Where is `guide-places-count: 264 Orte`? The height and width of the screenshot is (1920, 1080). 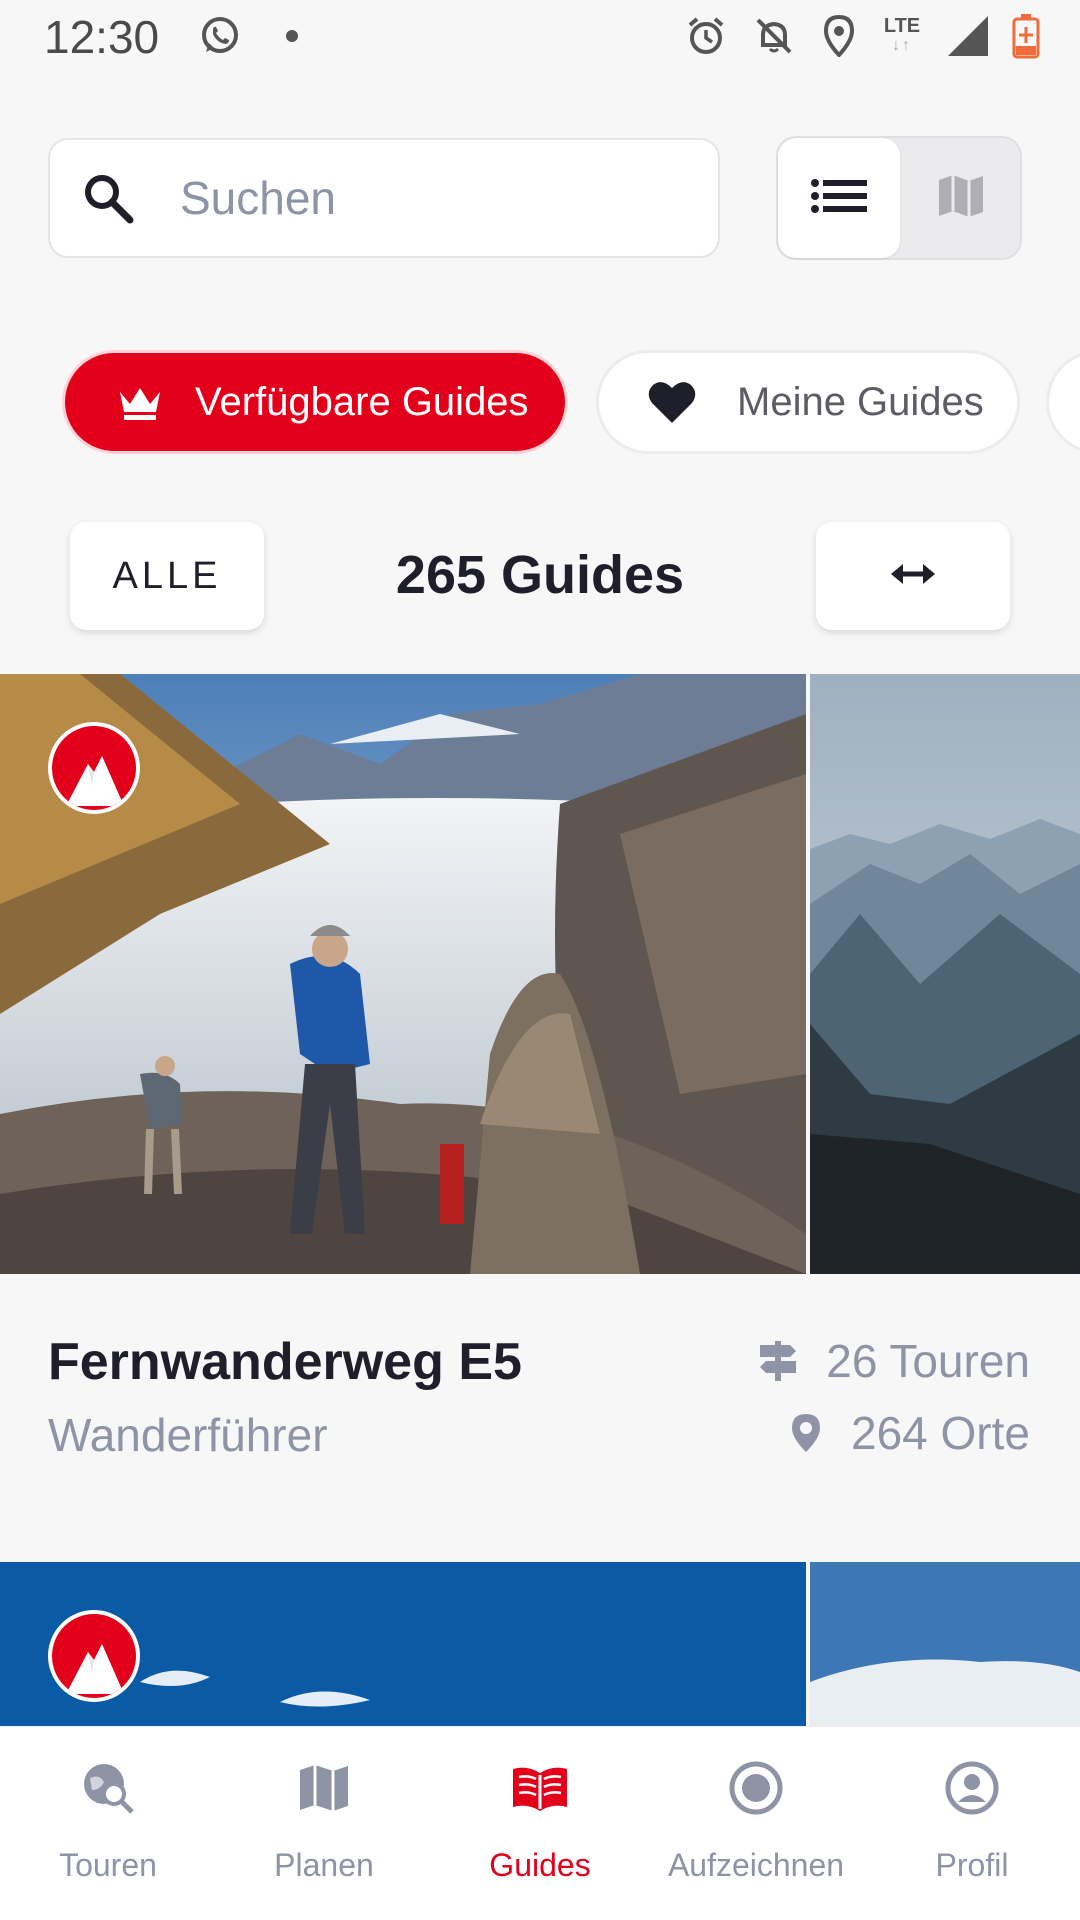
guide-places-count: 264 Orte is located at coordinates (940, 1433).